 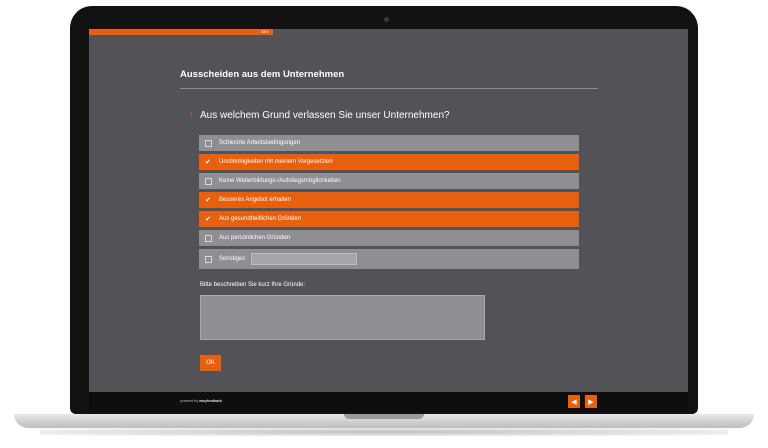 I want to click on required-marker: !, so click(x=191, y=115).